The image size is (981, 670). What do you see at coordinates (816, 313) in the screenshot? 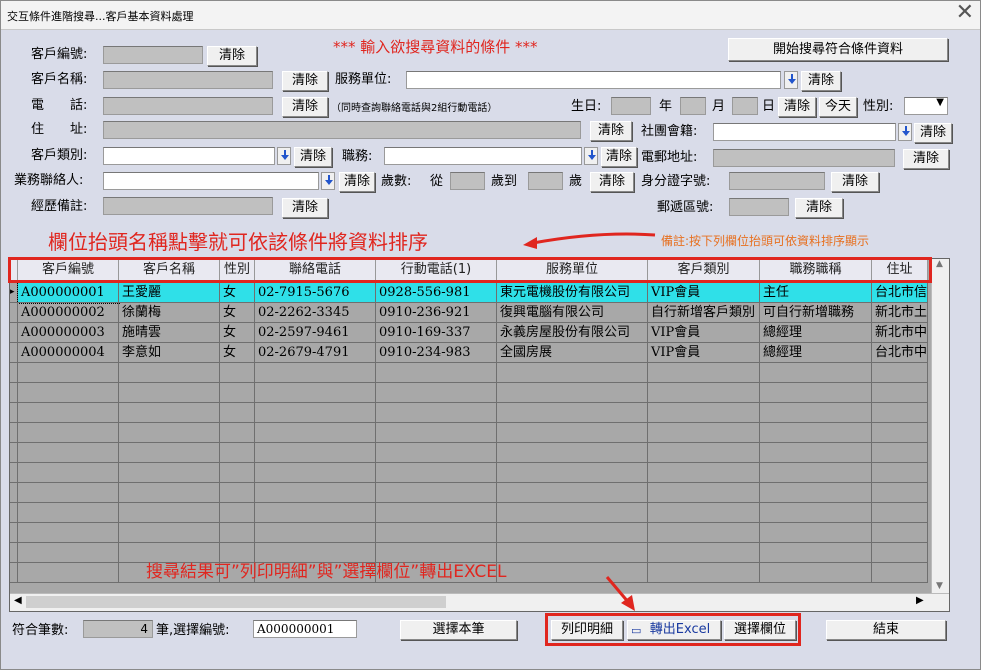
I see `table-cell: 可自行新增職務` at bounding box center [816, 313].